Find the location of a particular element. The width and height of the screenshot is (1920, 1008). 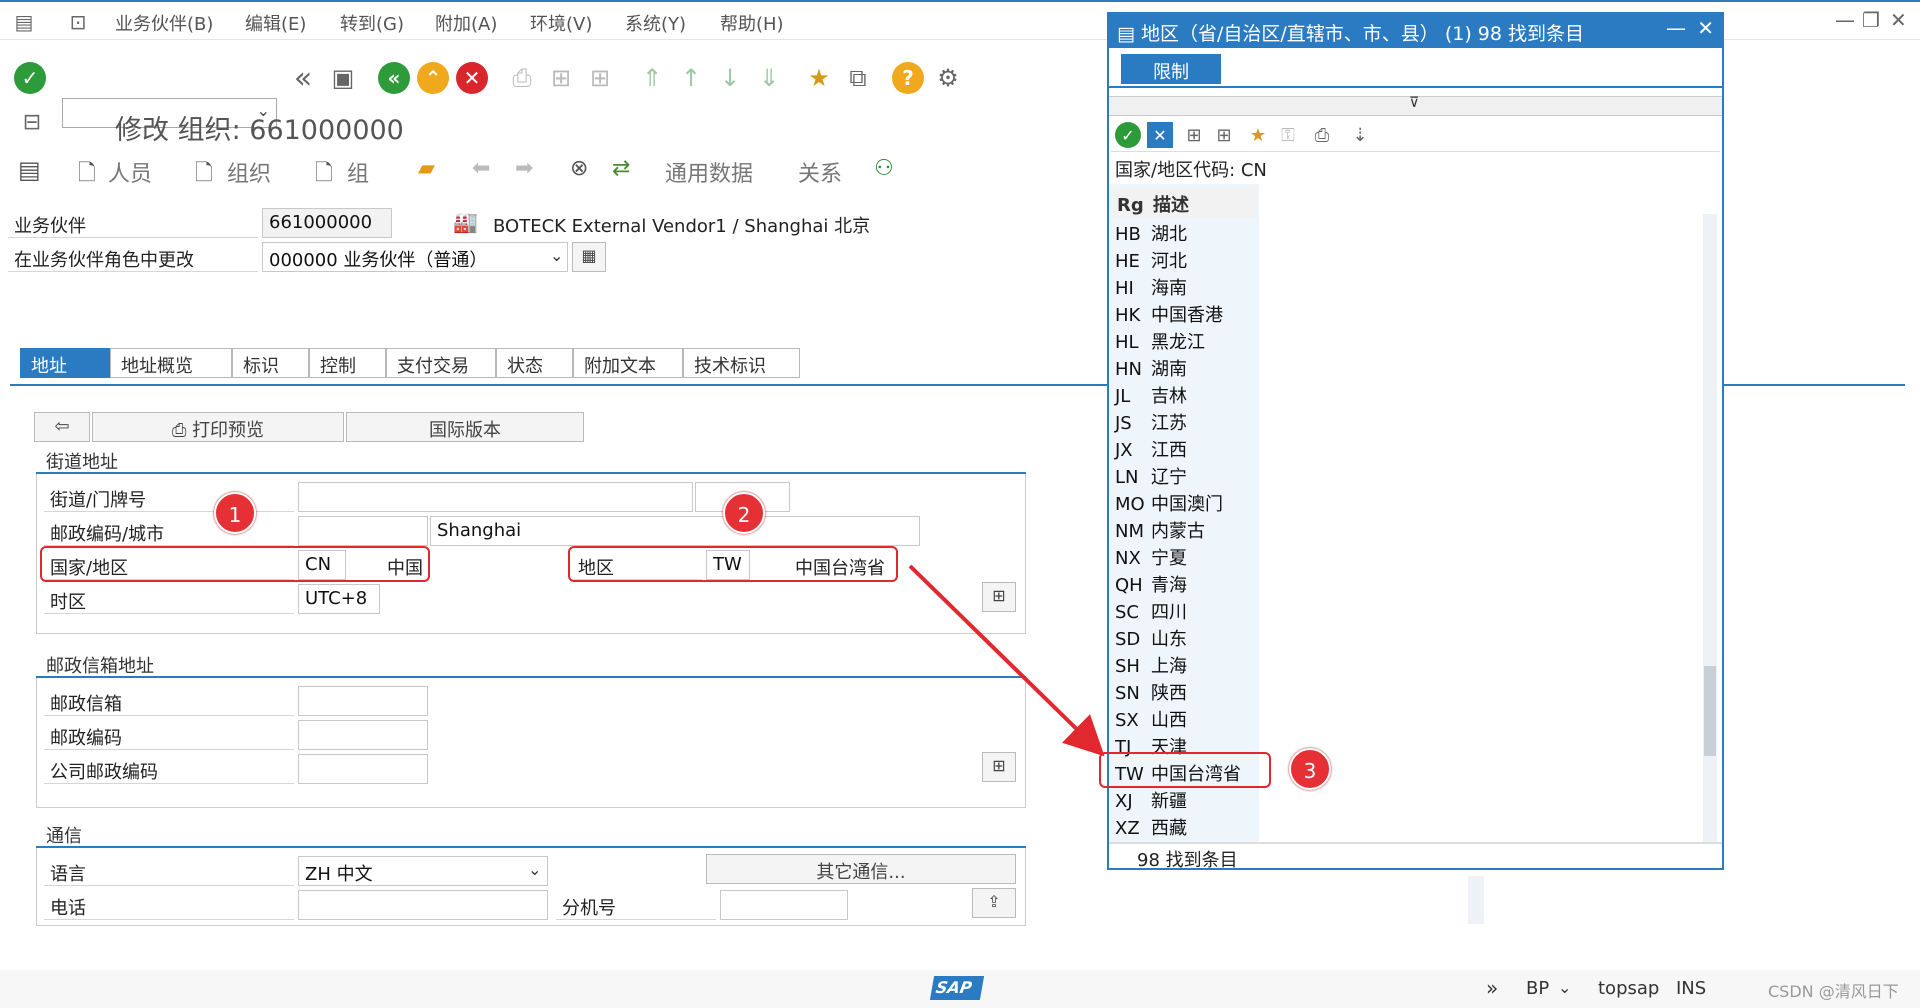

menu-help: 帮助(H) is located at coordinates (752, 23).